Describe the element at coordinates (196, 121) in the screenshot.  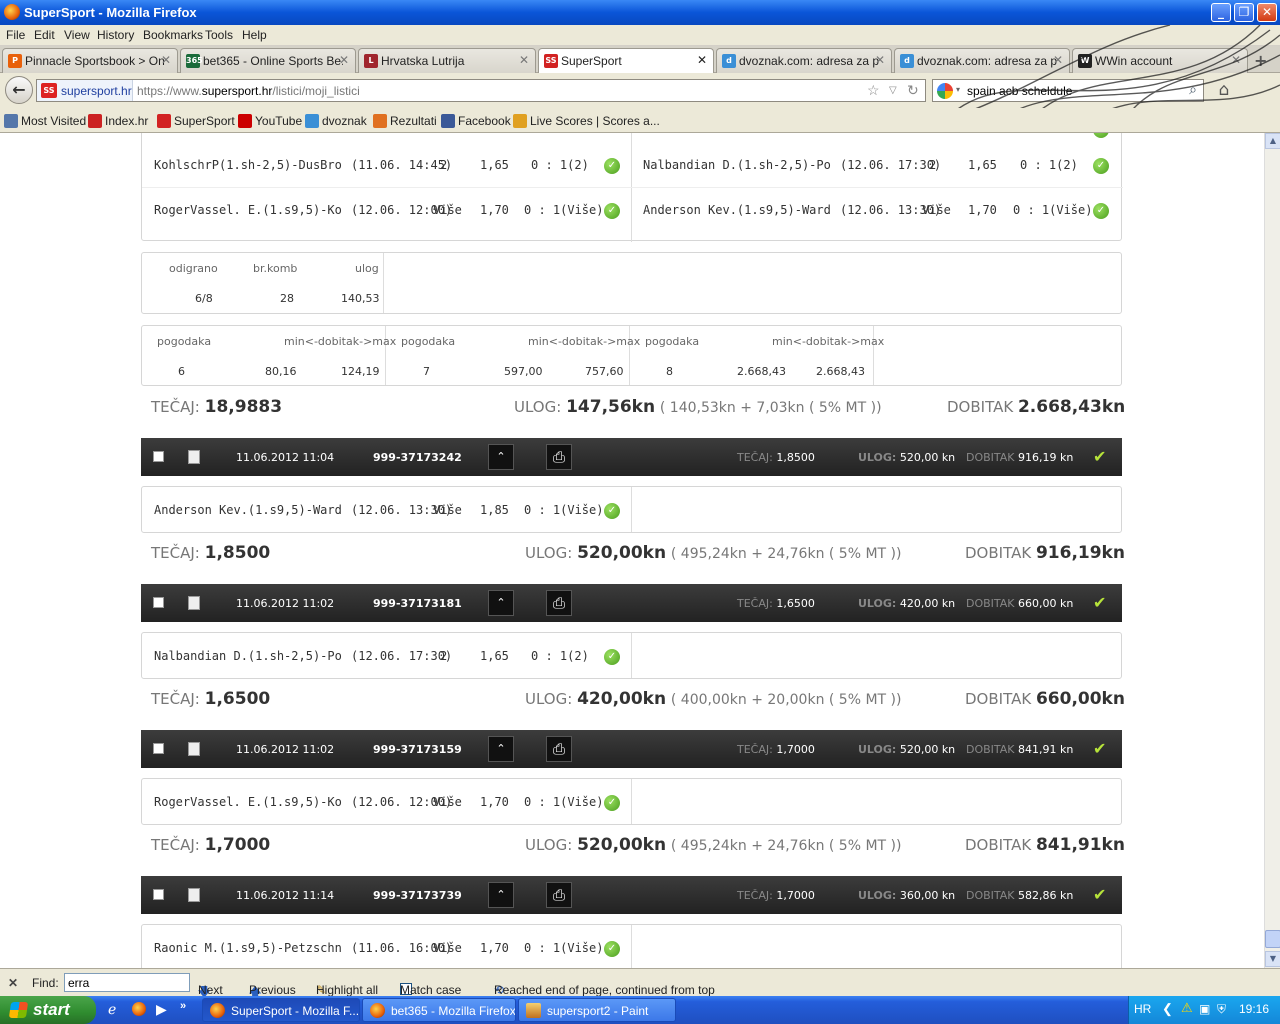
I see `bookmark-supersport: SuperSport` at that location.